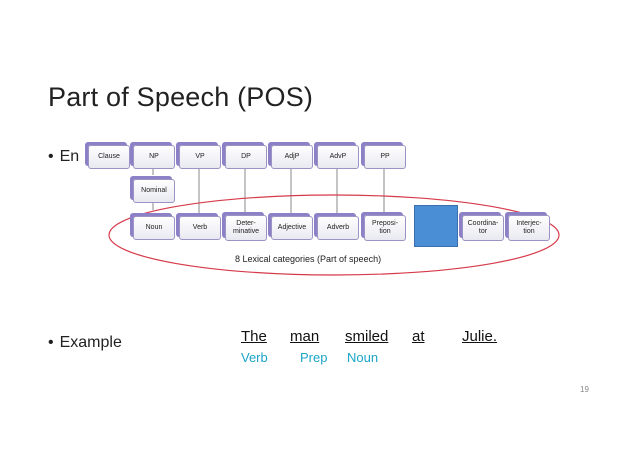 Image resolution: width=640 pixels, height=458 pixels. Describe the element at coordinates (200, 157) in the screenshot. I see `box-vp: VP` at that location.